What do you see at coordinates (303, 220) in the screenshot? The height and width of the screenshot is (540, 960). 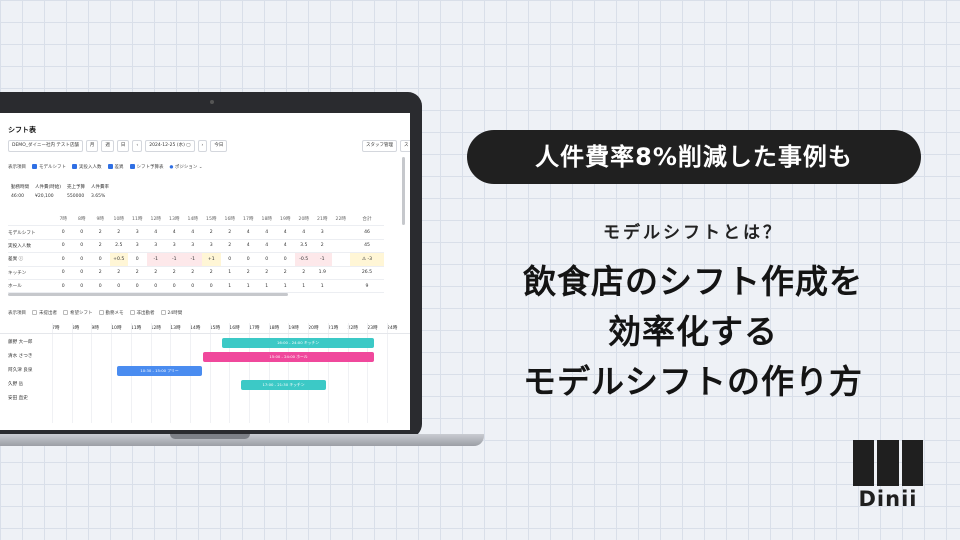 I see `hour-header: 20時` at bounding box center [303, 220].